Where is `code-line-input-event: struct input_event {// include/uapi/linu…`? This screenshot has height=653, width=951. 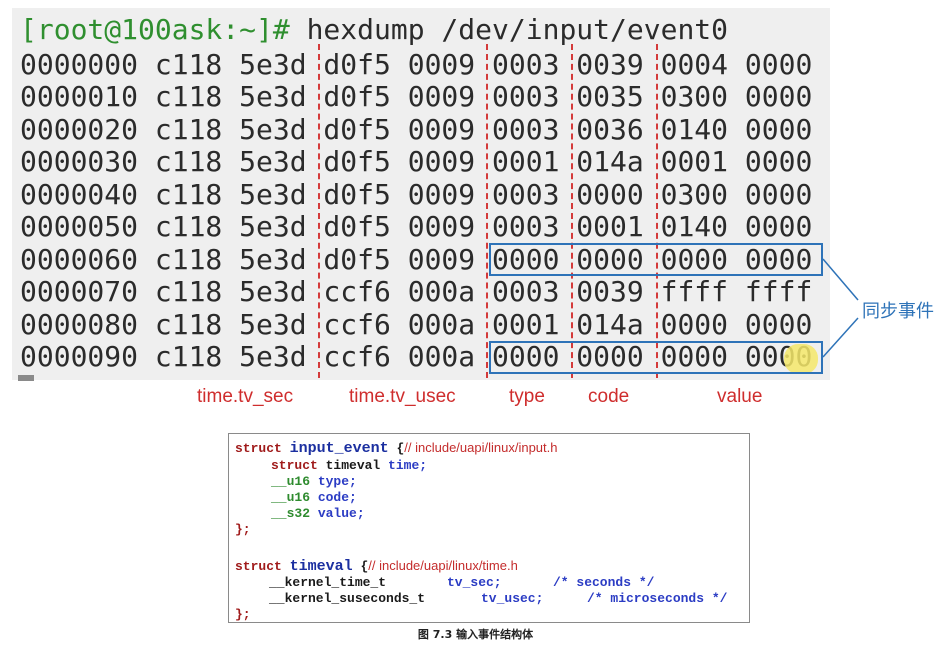 code-line-input-event: struct input_event {// include/uapi/linu… is located at coordinates (396, 448).